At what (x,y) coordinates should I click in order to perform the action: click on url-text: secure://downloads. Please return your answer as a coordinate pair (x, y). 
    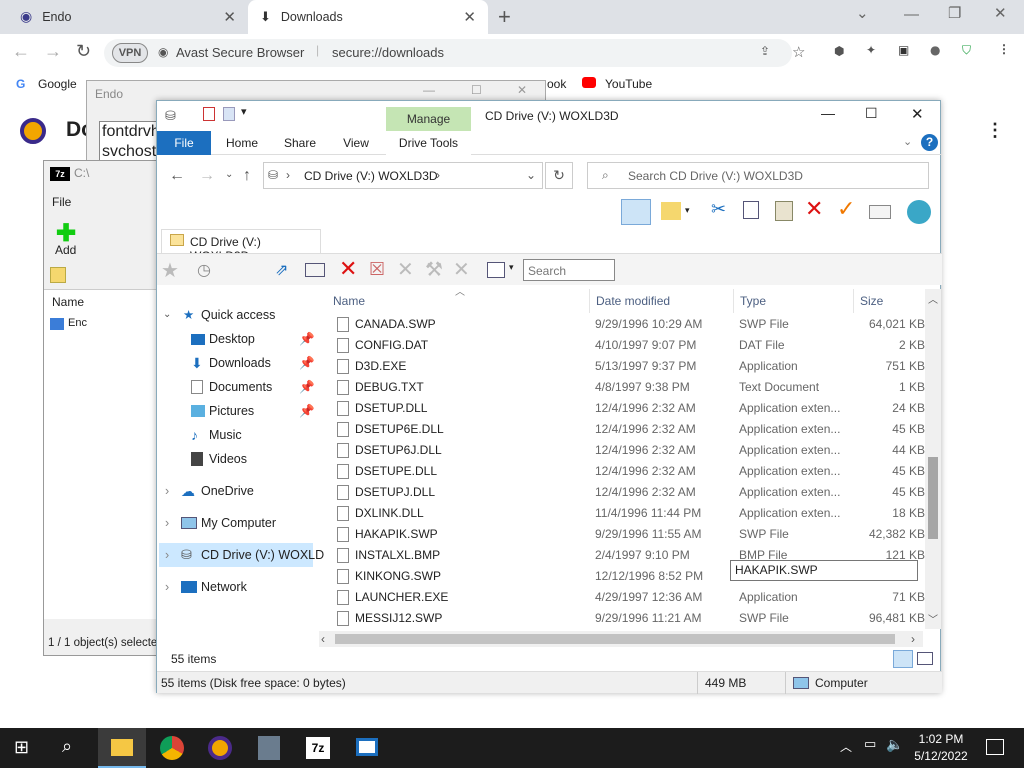
    Looking at the image, I should click on (388, 52).